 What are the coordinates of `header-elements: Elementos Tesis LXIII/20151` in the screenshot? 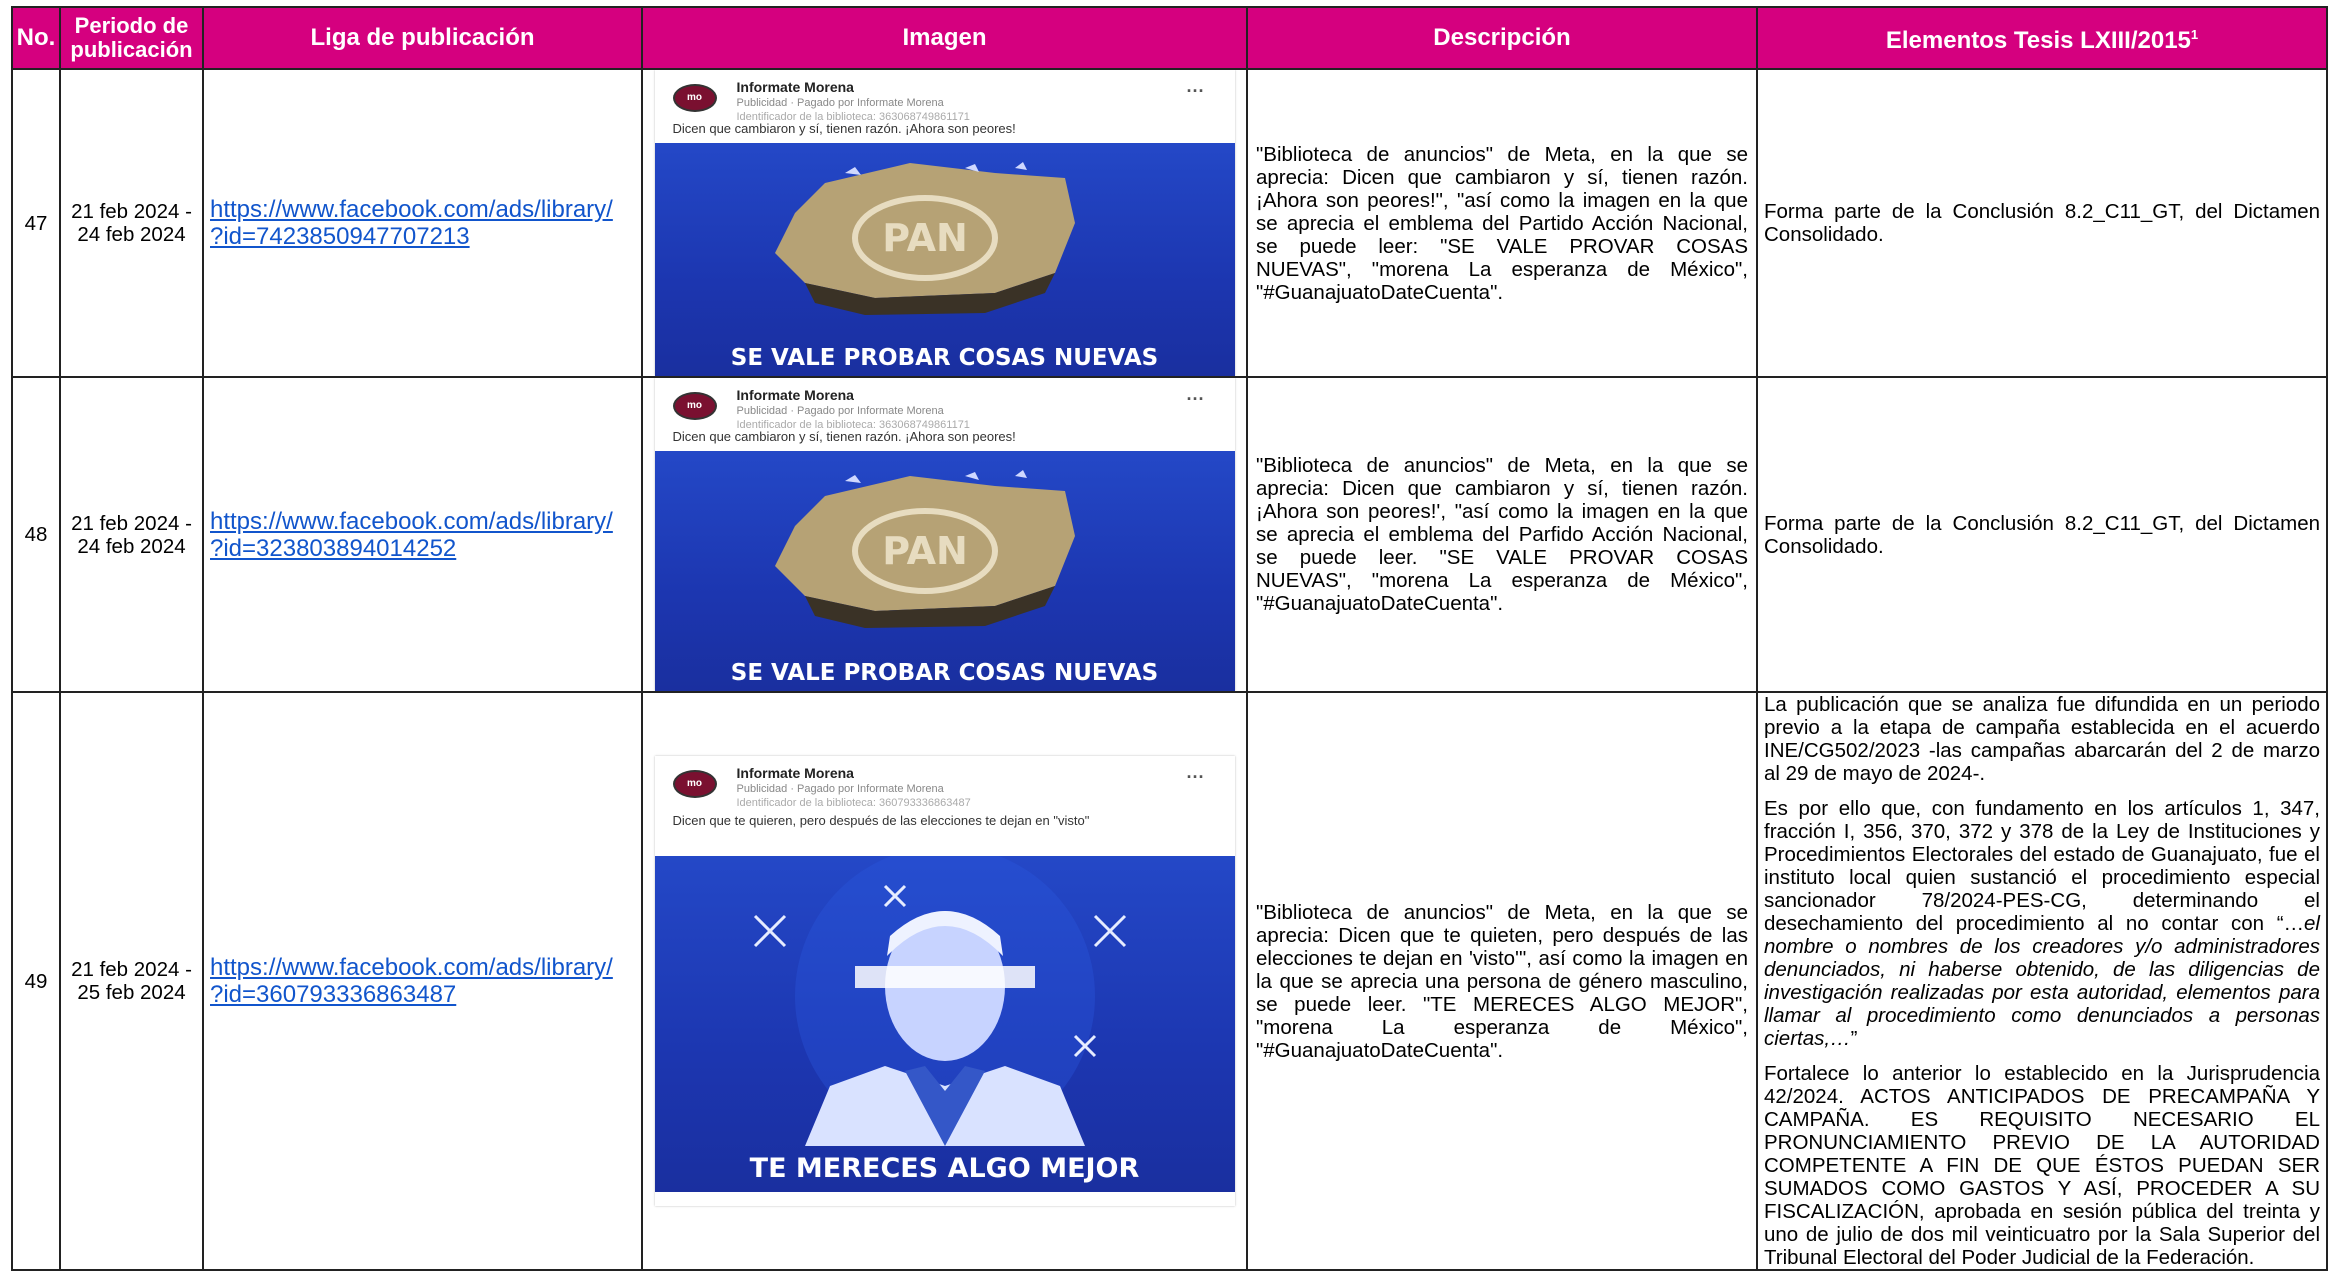 It's located at (2042, 38).